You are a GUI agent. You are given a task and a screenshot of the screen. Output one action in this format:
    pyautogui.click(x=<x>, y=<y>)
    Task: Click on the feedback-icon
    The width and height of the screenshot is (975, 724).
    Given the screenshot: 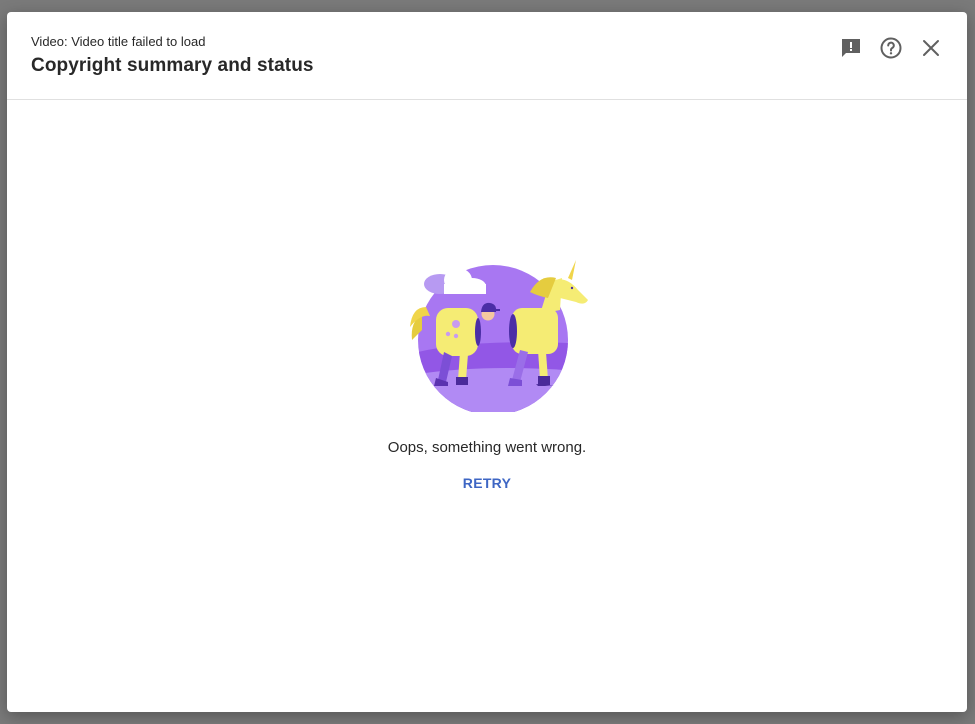 What is the action you would take?
    pyautogui.click(x=851, y=48)
    